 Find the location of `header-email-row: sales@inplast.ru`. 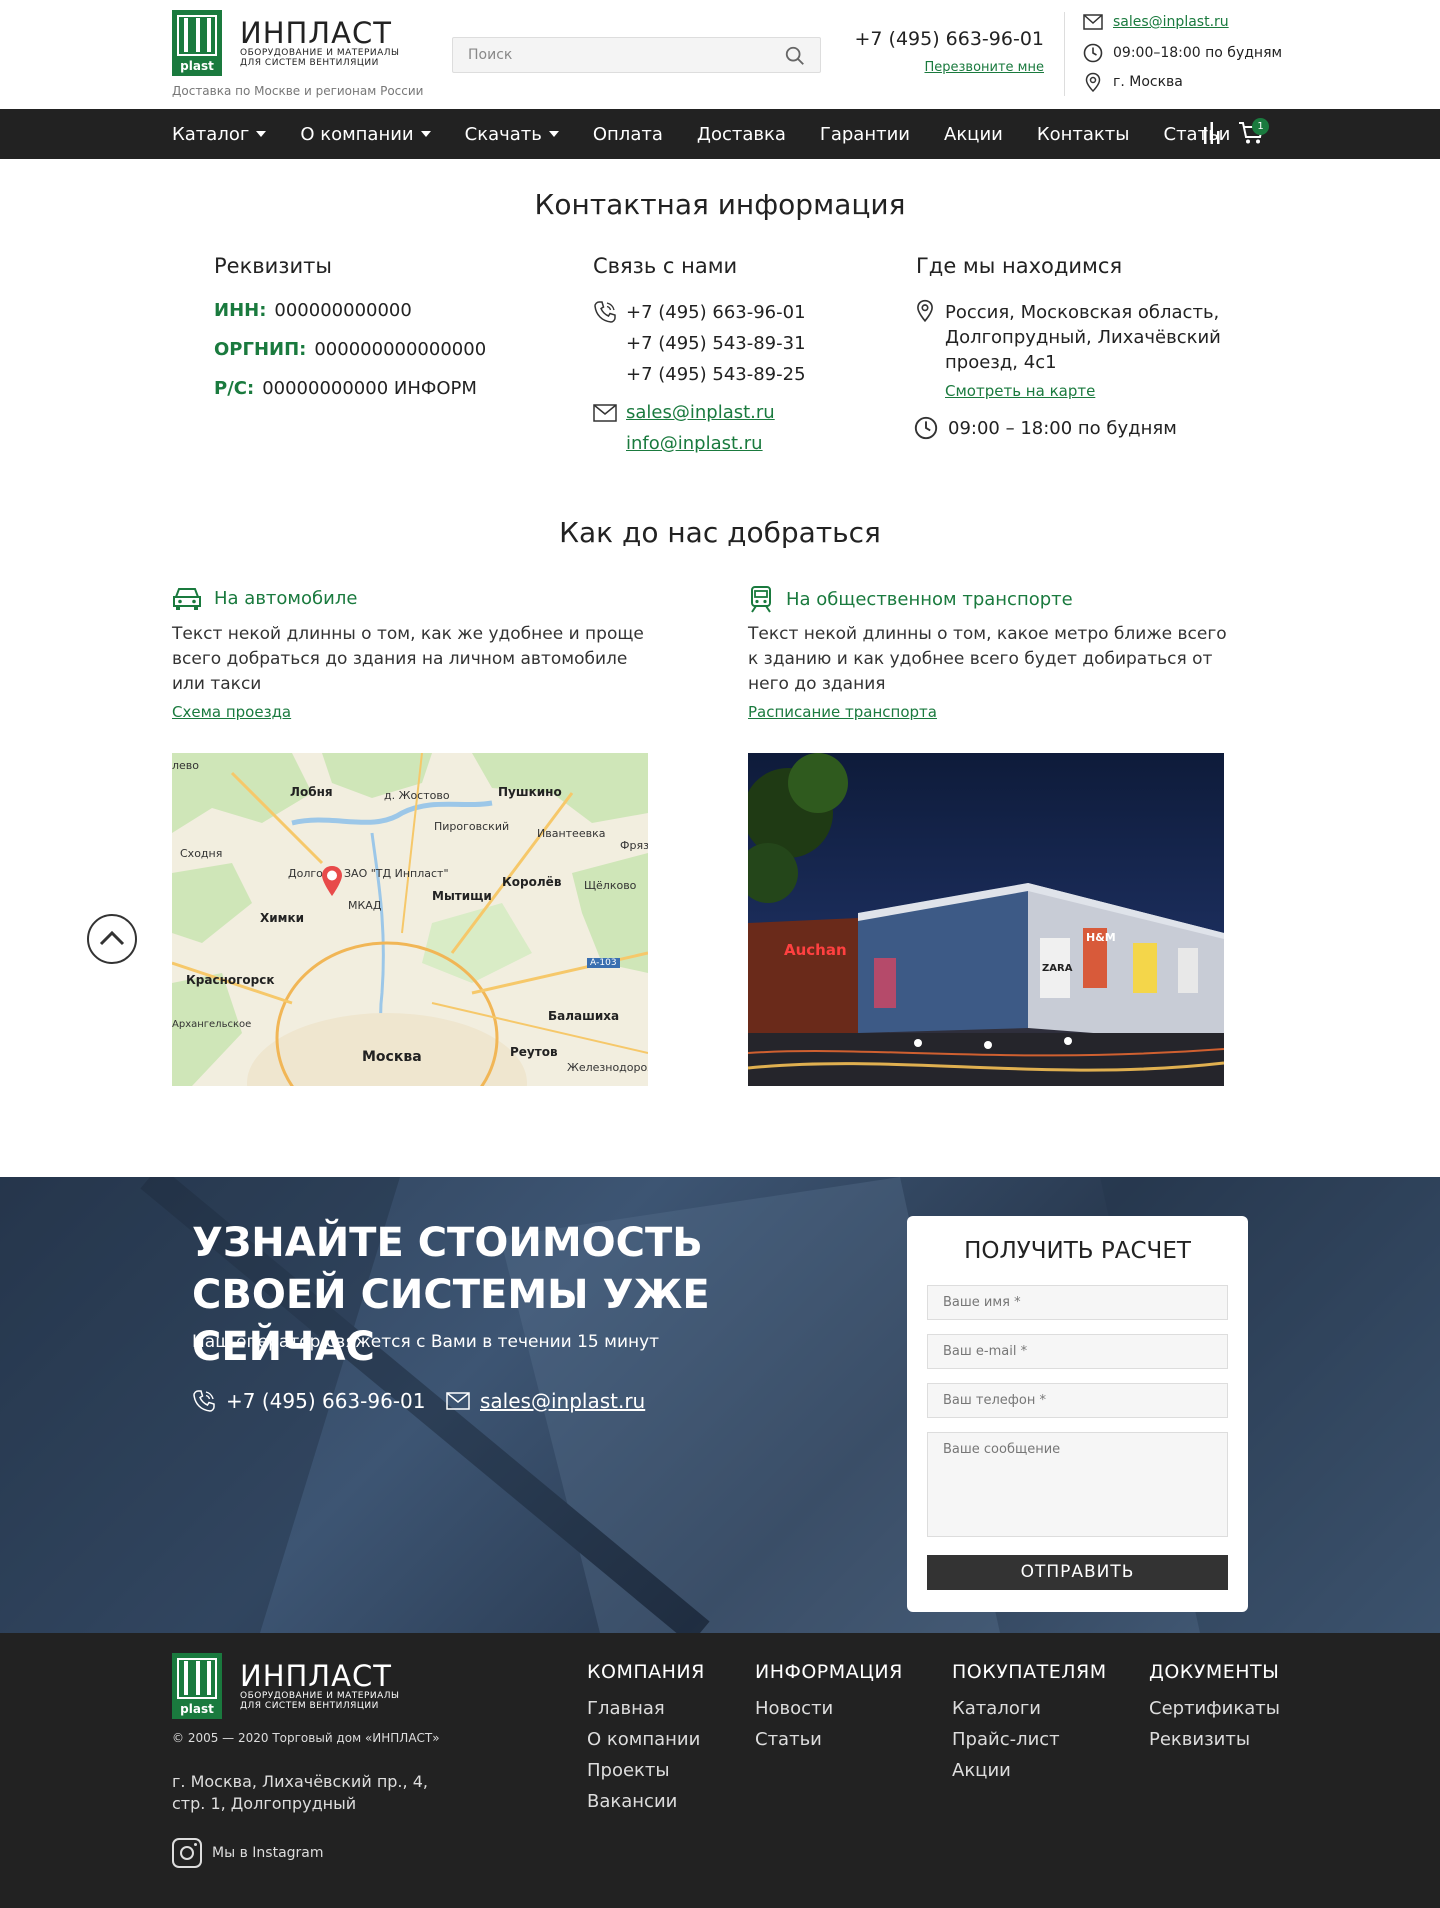

header-email-row: sales@inplast.ru is located at coordinates (1156, 22).